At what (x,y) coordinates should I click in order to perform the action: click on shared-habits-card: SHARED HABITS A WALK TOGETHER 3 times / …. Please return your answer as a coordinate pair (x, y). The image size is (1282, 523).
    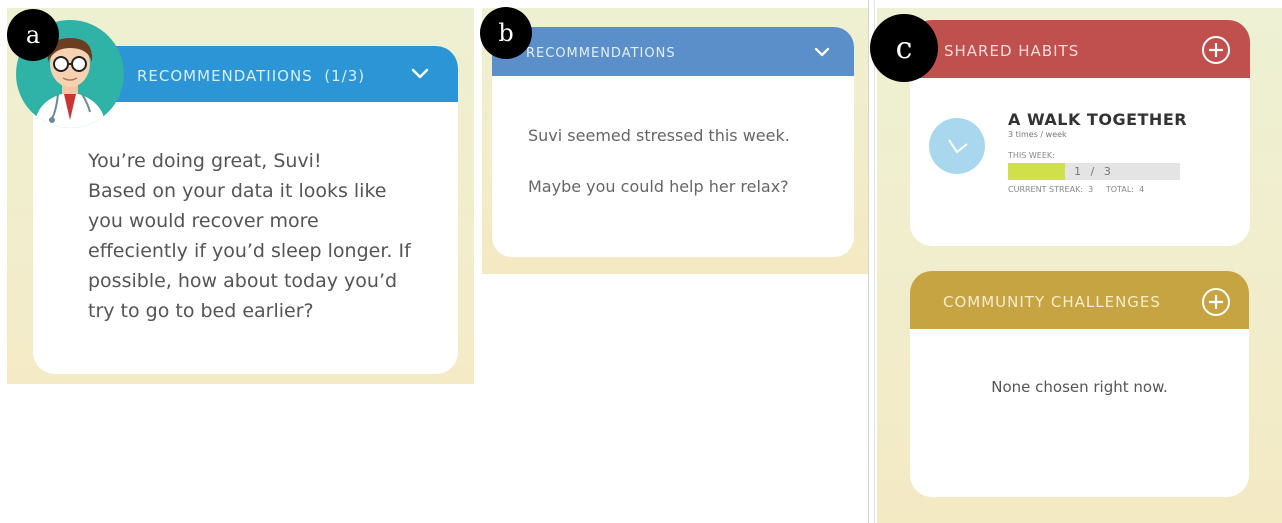
    Looking at the image, I should click on (1080, 133).